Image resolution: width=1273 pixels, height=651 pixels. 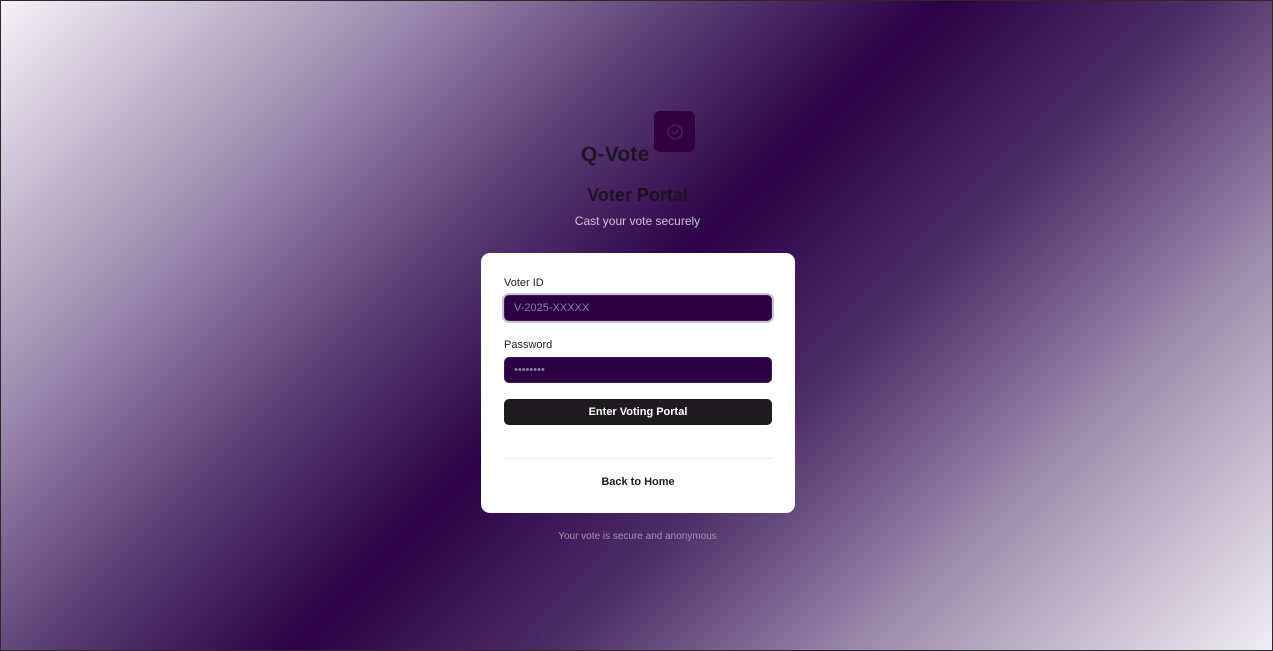 What do you see at coordinates (638, 308) in the screenshot?
I see `voter-id-input` at bounding box center [638, 308].